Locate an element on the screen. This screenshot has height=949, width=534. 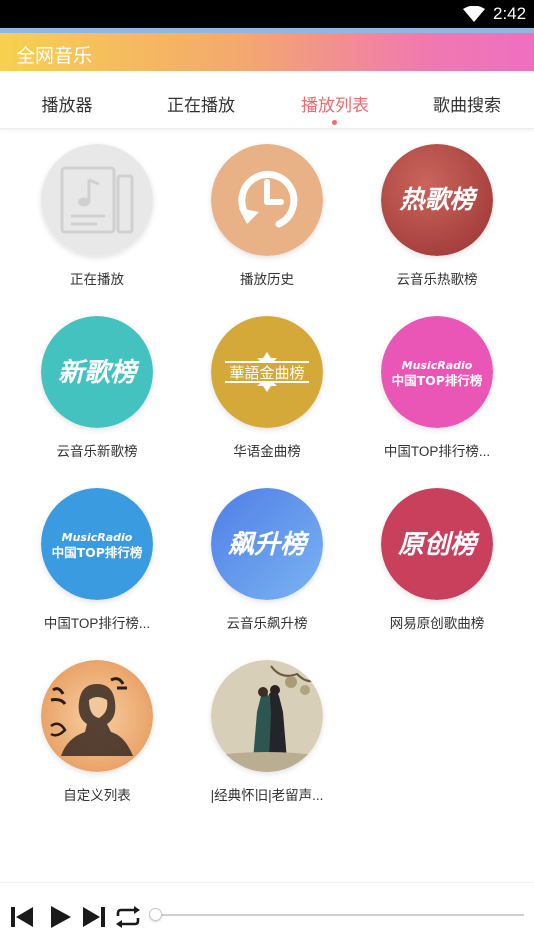
tab-bar: 播放器 正在播放 播放列表 歌曲搜索 is located at coordinates (267, 100).